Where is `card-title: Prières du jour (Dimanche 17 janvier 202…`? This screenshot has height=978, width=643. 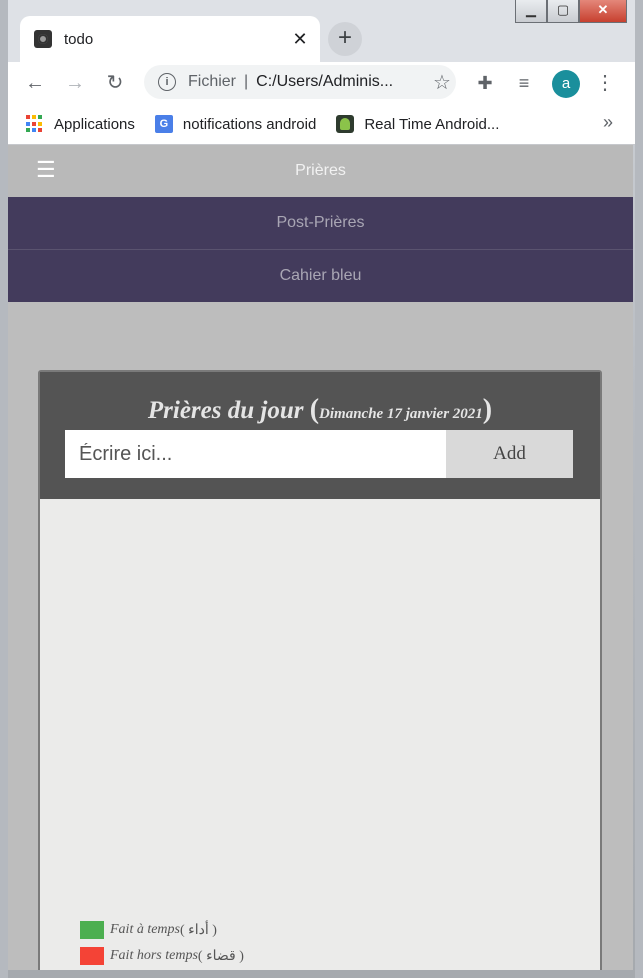
card-title: Prières du jour (Dimanche 17 janvier 202… is located at coordinates (320, 410).